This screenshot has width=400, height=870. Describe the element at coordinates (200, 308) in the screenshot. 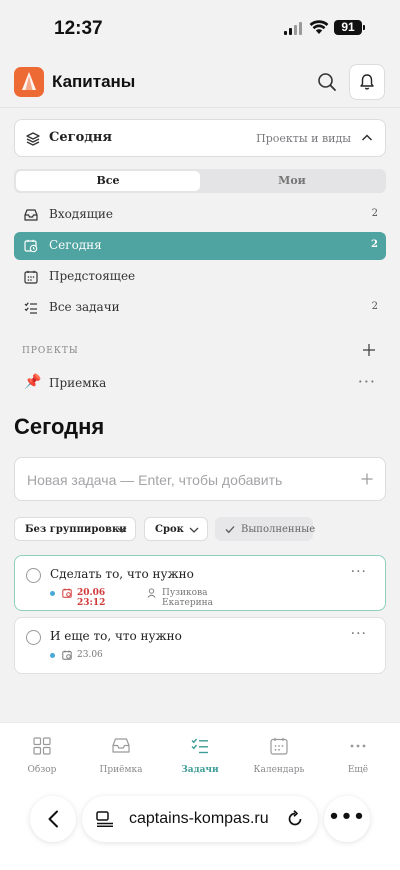

I see `nav-item-all-tasks: Все задачи 2` at that location.